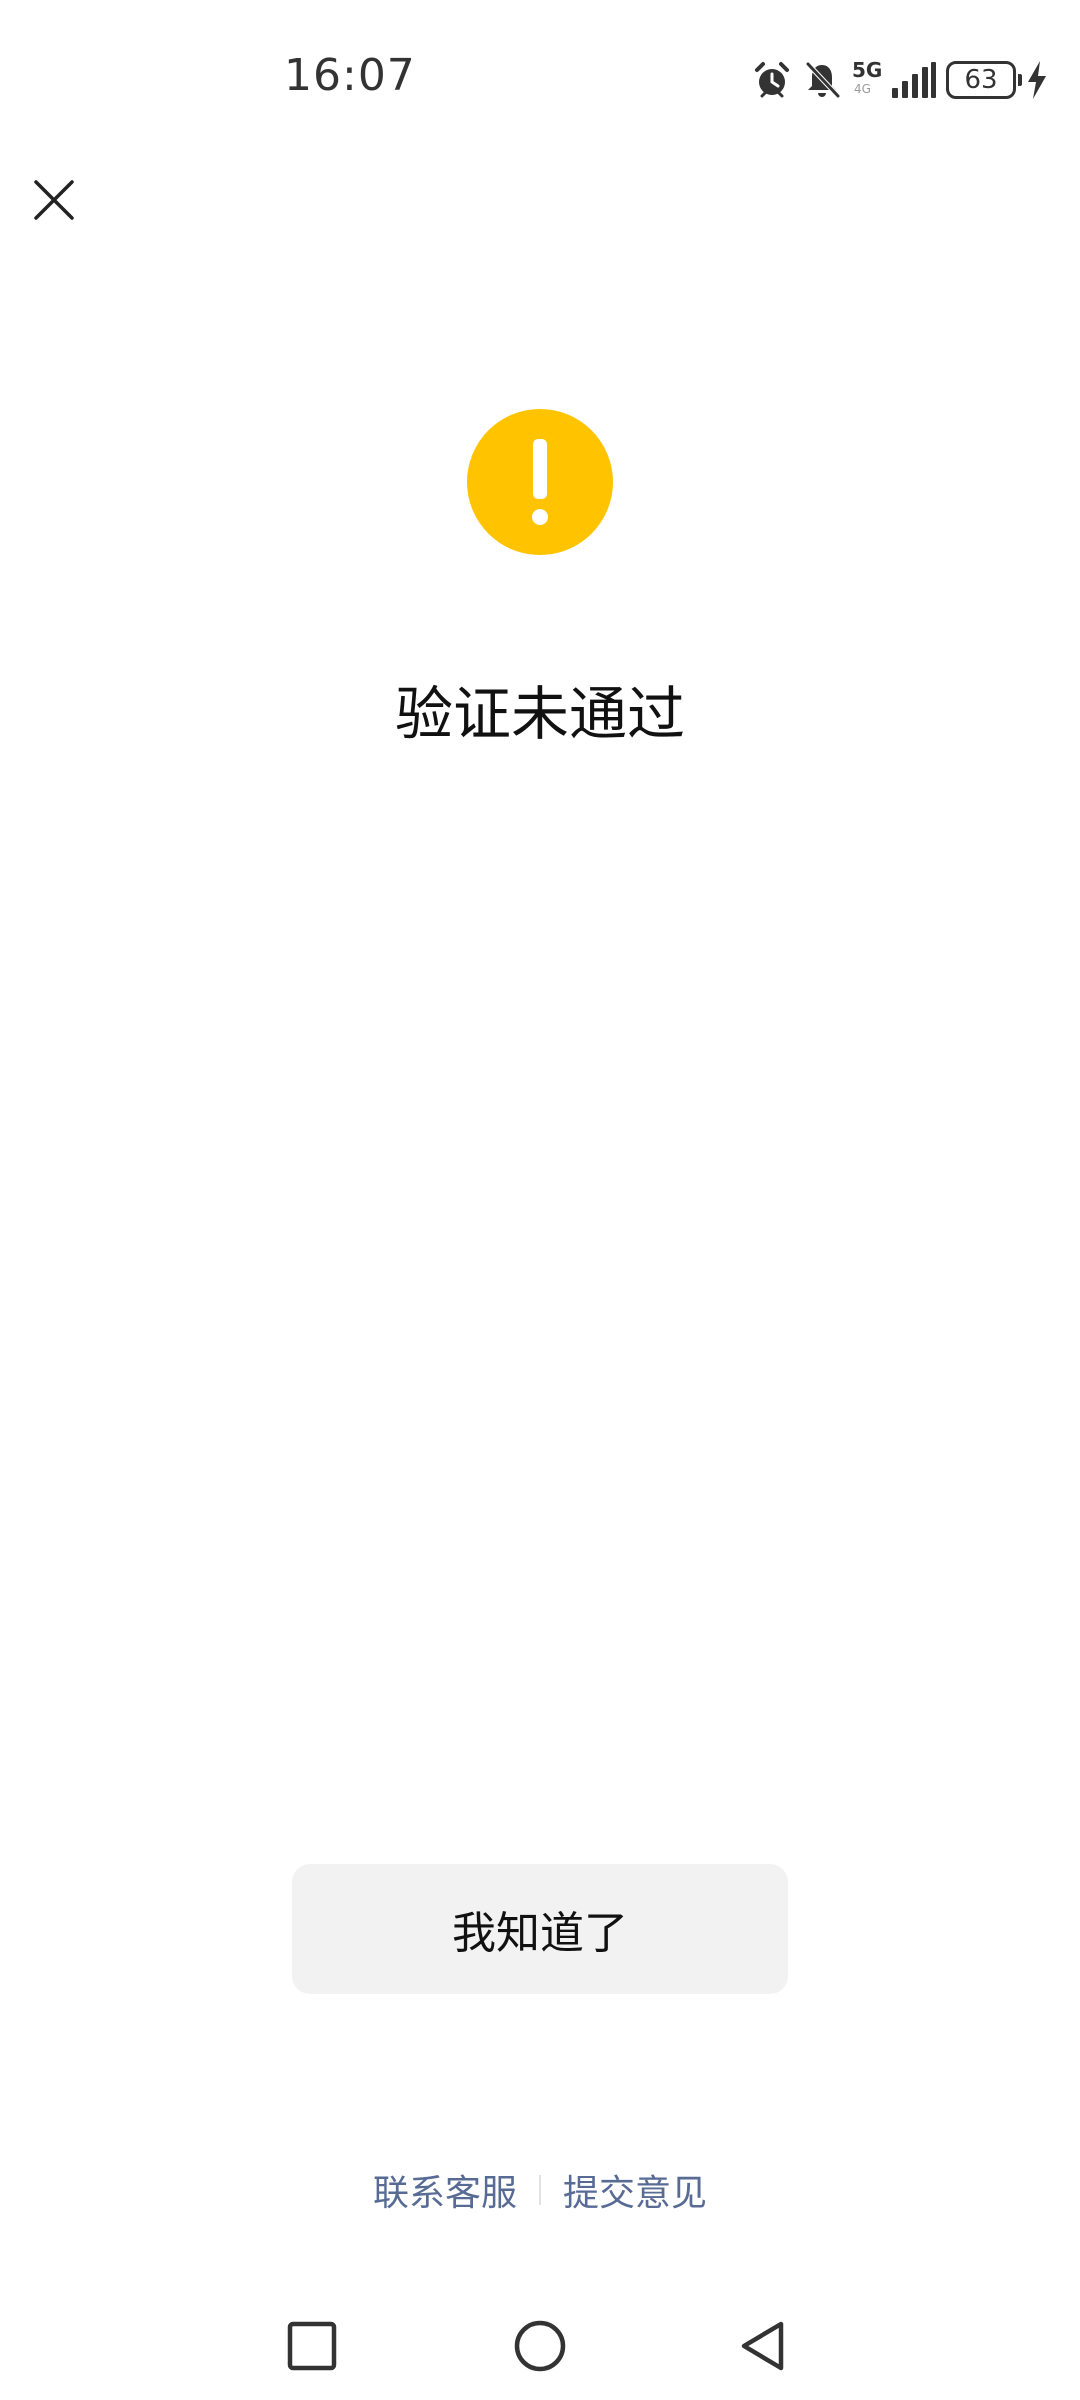 This screenshot has width=1080, height=2400. I want to click on submit-feedback-link: 提交意见, so click(635, 2190).